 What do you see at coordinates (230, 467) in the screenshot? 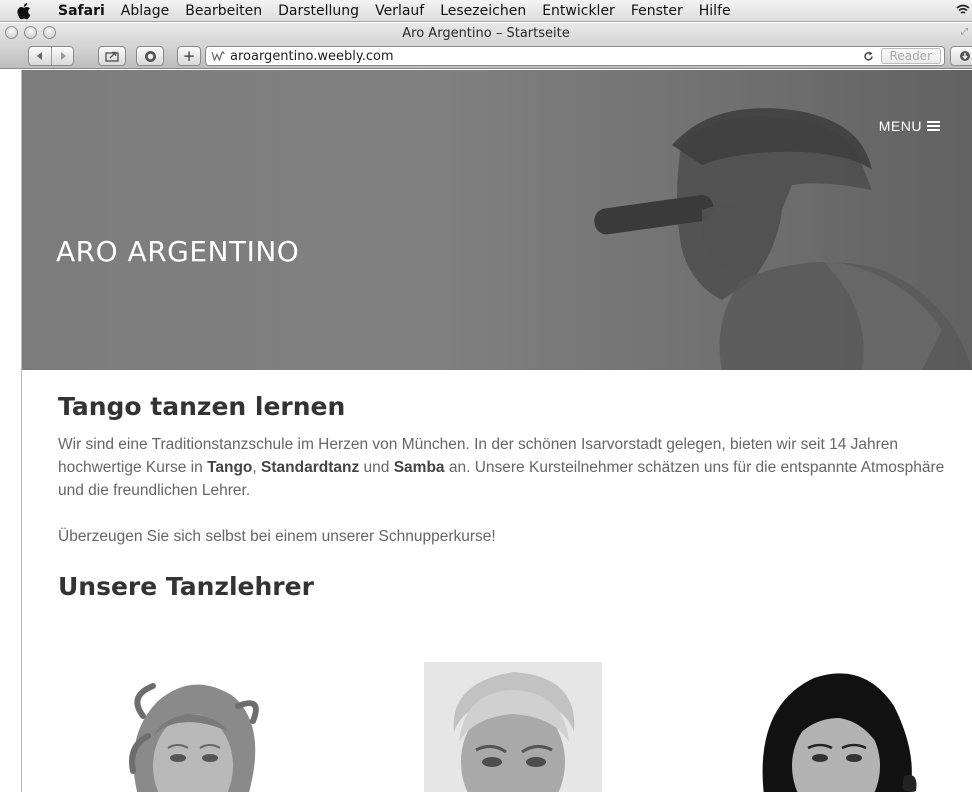
I see `tango-bold: Tango` at bounding box center [230, 467].